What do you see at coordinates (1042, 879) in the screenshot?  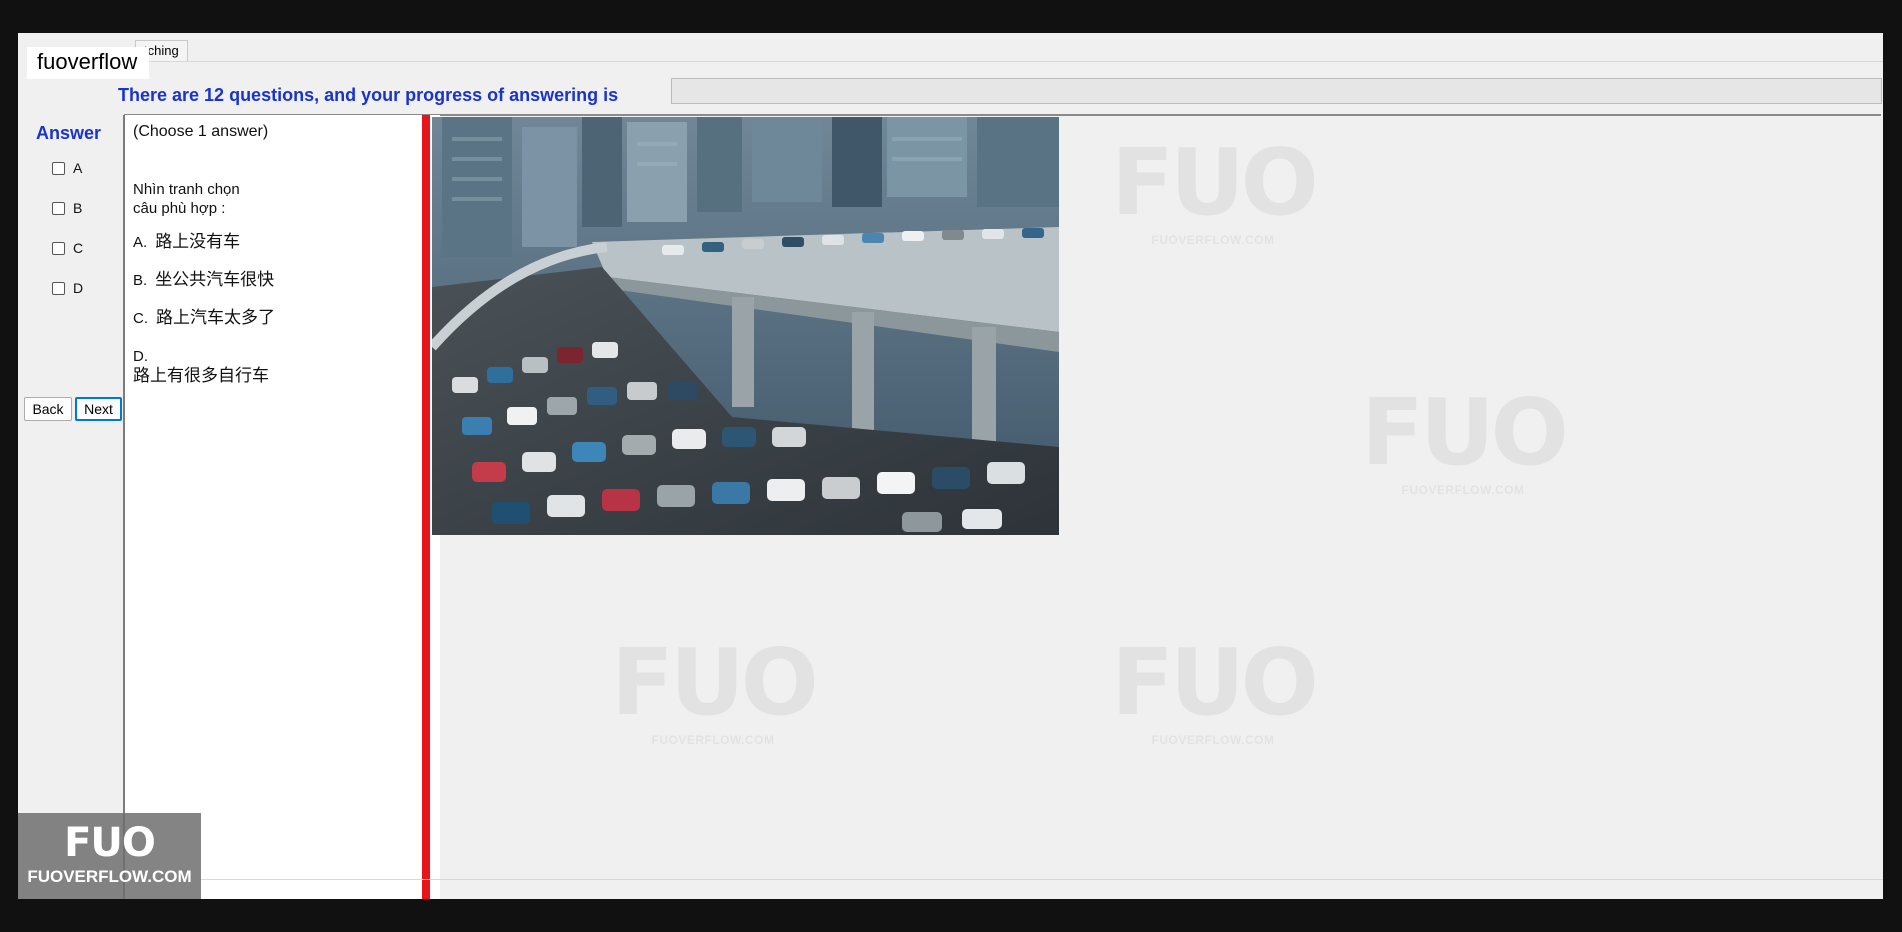 I see `status-divider` at bounding box center [1042, 879].